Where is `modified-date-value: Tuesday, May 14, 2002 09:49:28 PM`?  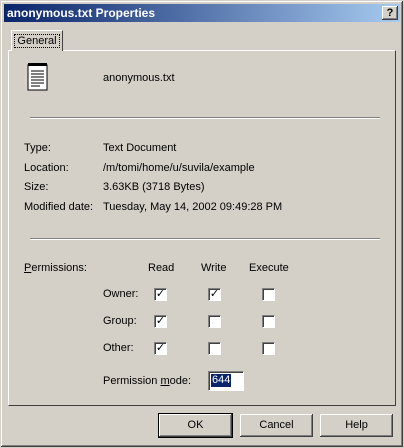
modified-date-value: Tuesday, May 14, 2002 09:49:28 PM is located at coordinates (193, 207).